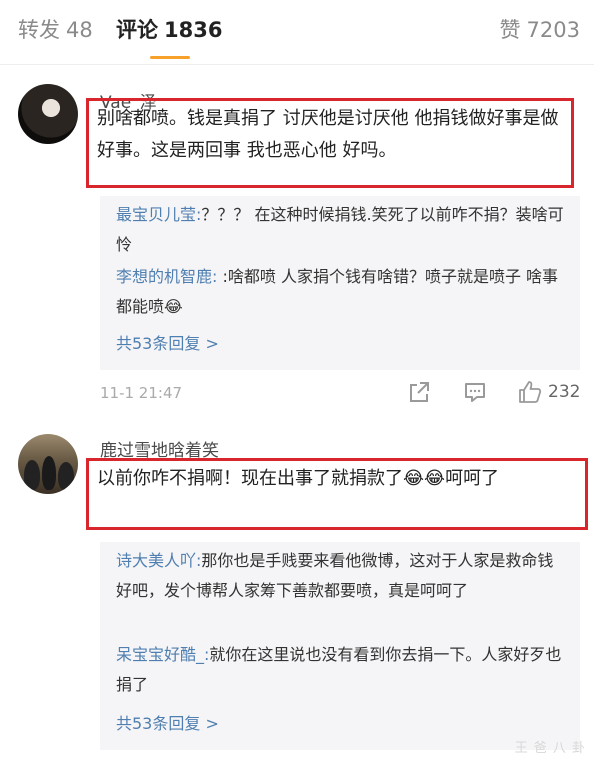 This screenshot has width=594, height=764. Describe the element at coordinates (166, 276) in the screenshot. I see `reply-username: 李想的机智鹿:` at that location.